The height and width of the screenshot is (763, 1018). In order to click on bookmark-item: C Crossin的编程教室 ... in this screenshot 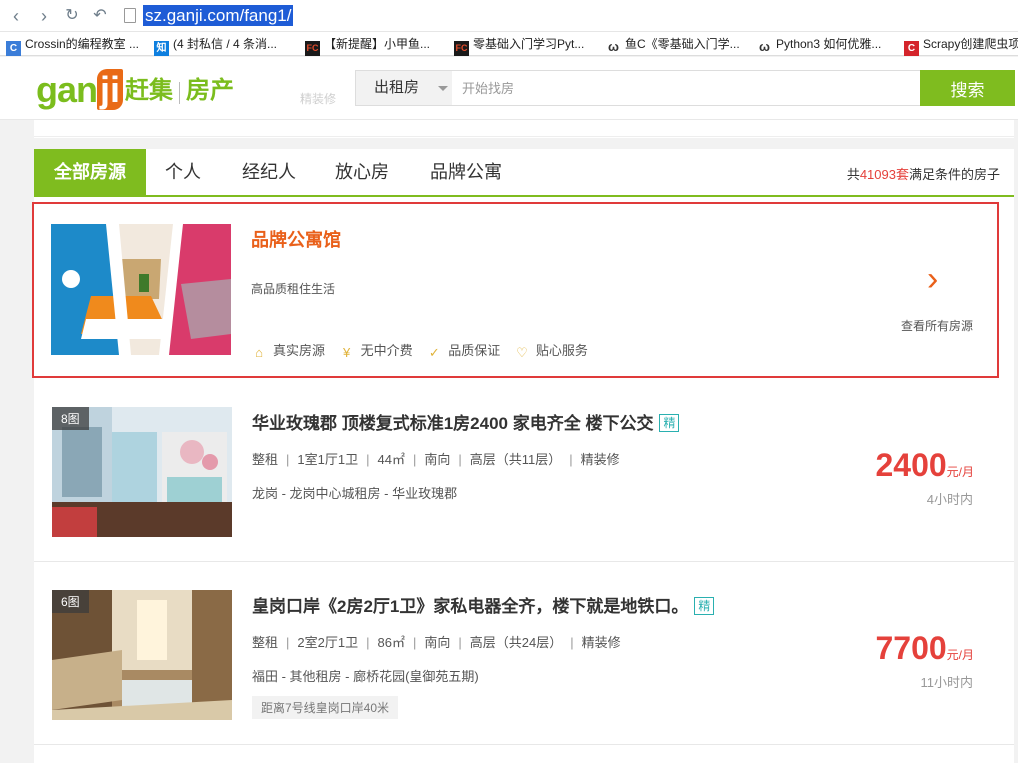, I will do `click(73, 45)`.